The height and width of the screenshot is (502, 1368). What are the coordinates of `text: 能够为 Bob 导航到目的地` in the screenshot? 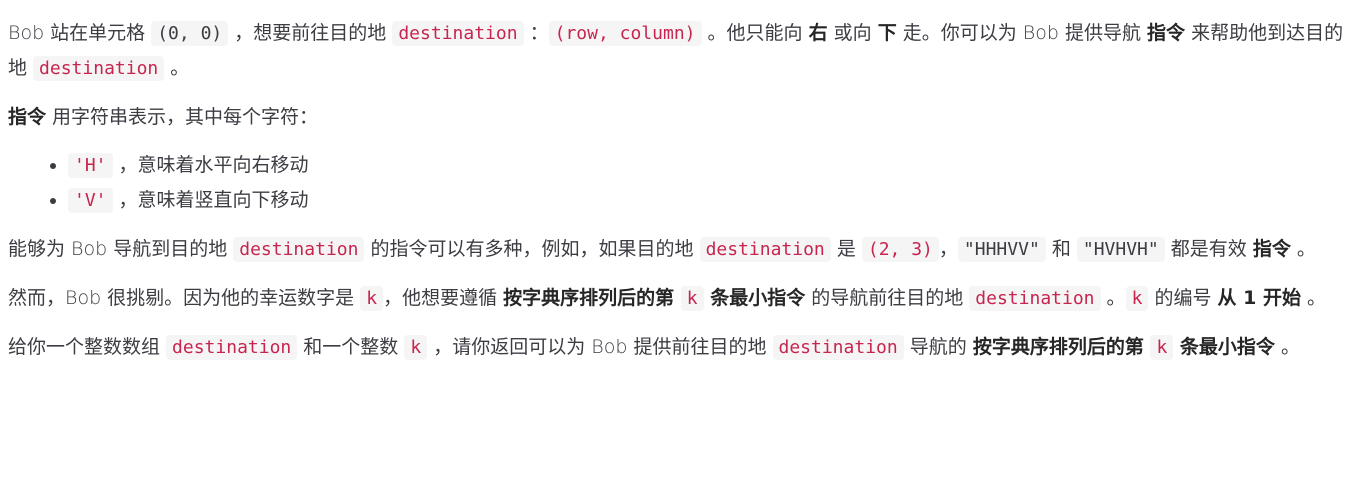 It's located at (121, 249).